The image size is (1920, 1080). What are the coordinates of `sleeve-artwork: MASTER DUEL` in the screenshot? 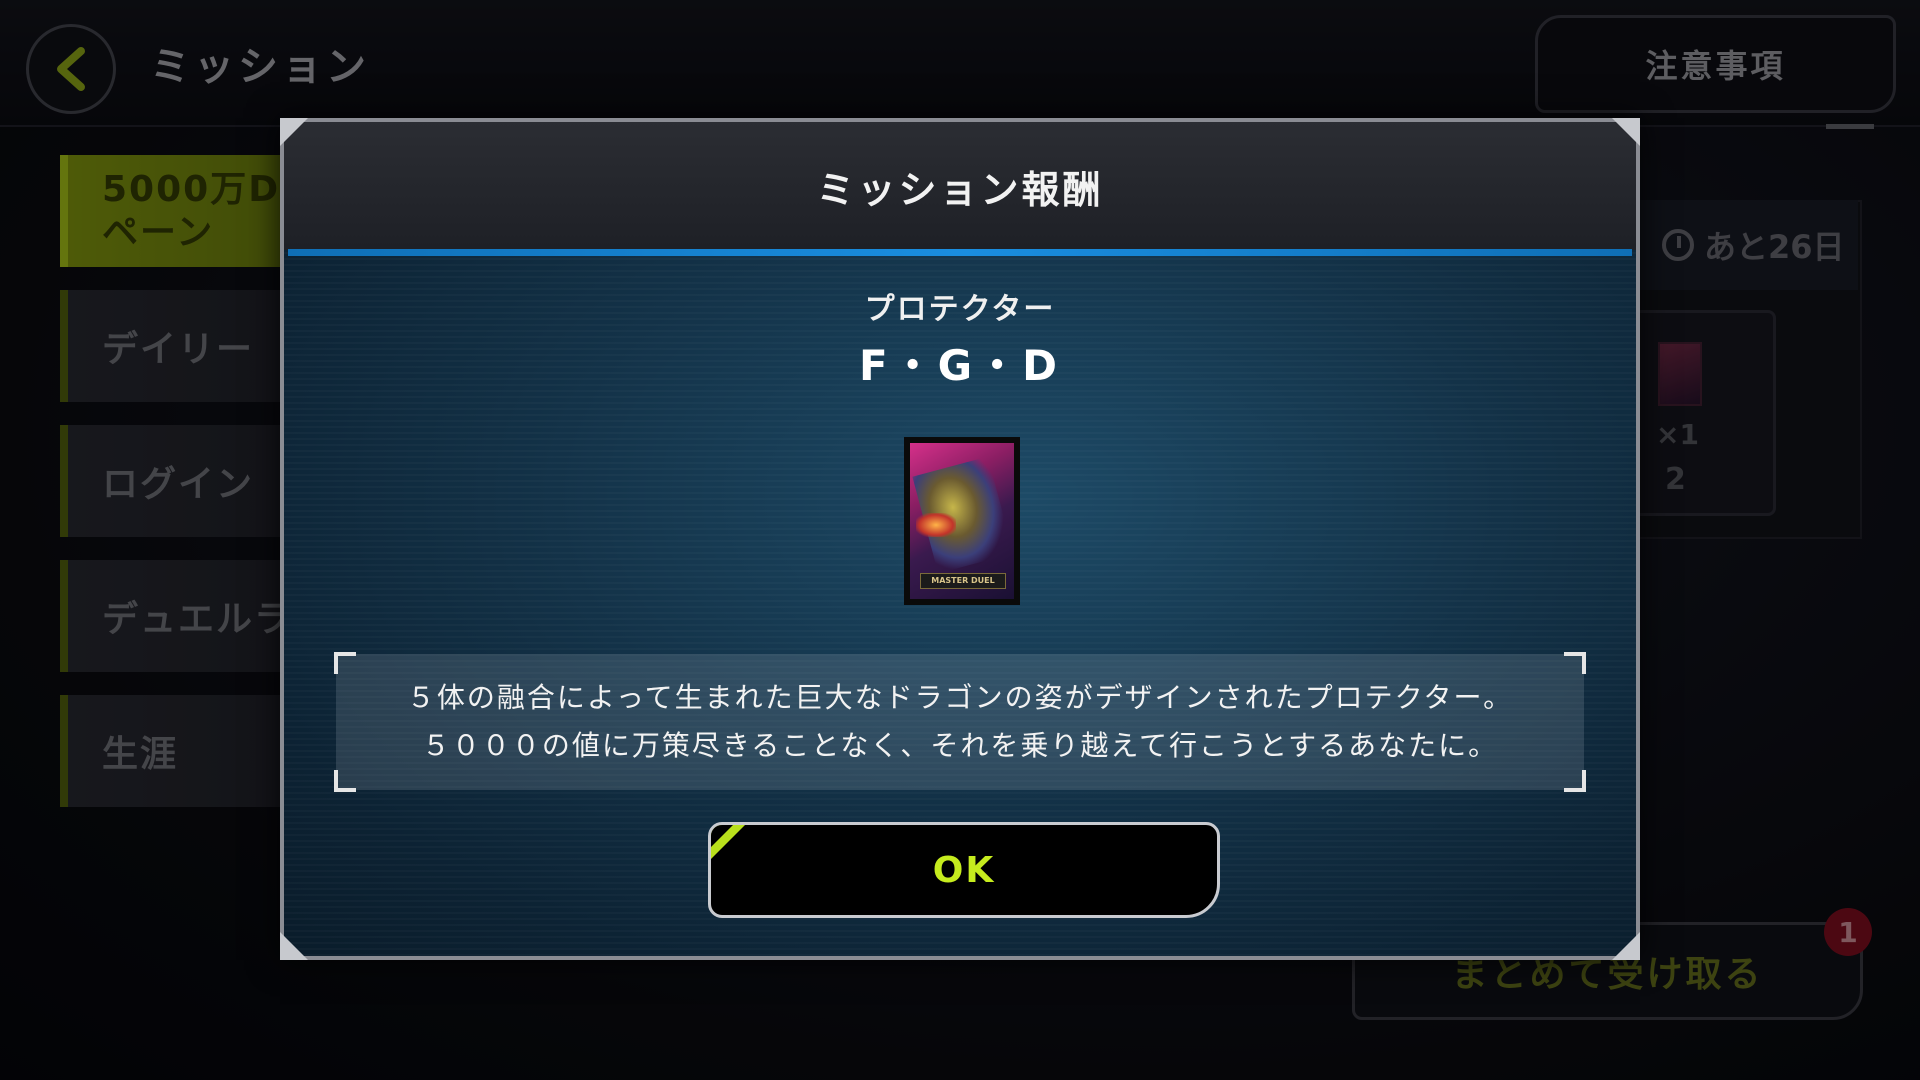 It's located at (962, 521).